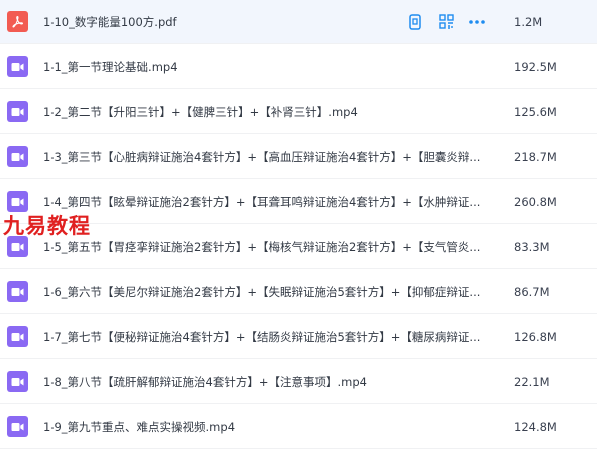 The width and height of the screenshot is (597, 454). I want to click on file-size: 124.8M, so click(535, 426).